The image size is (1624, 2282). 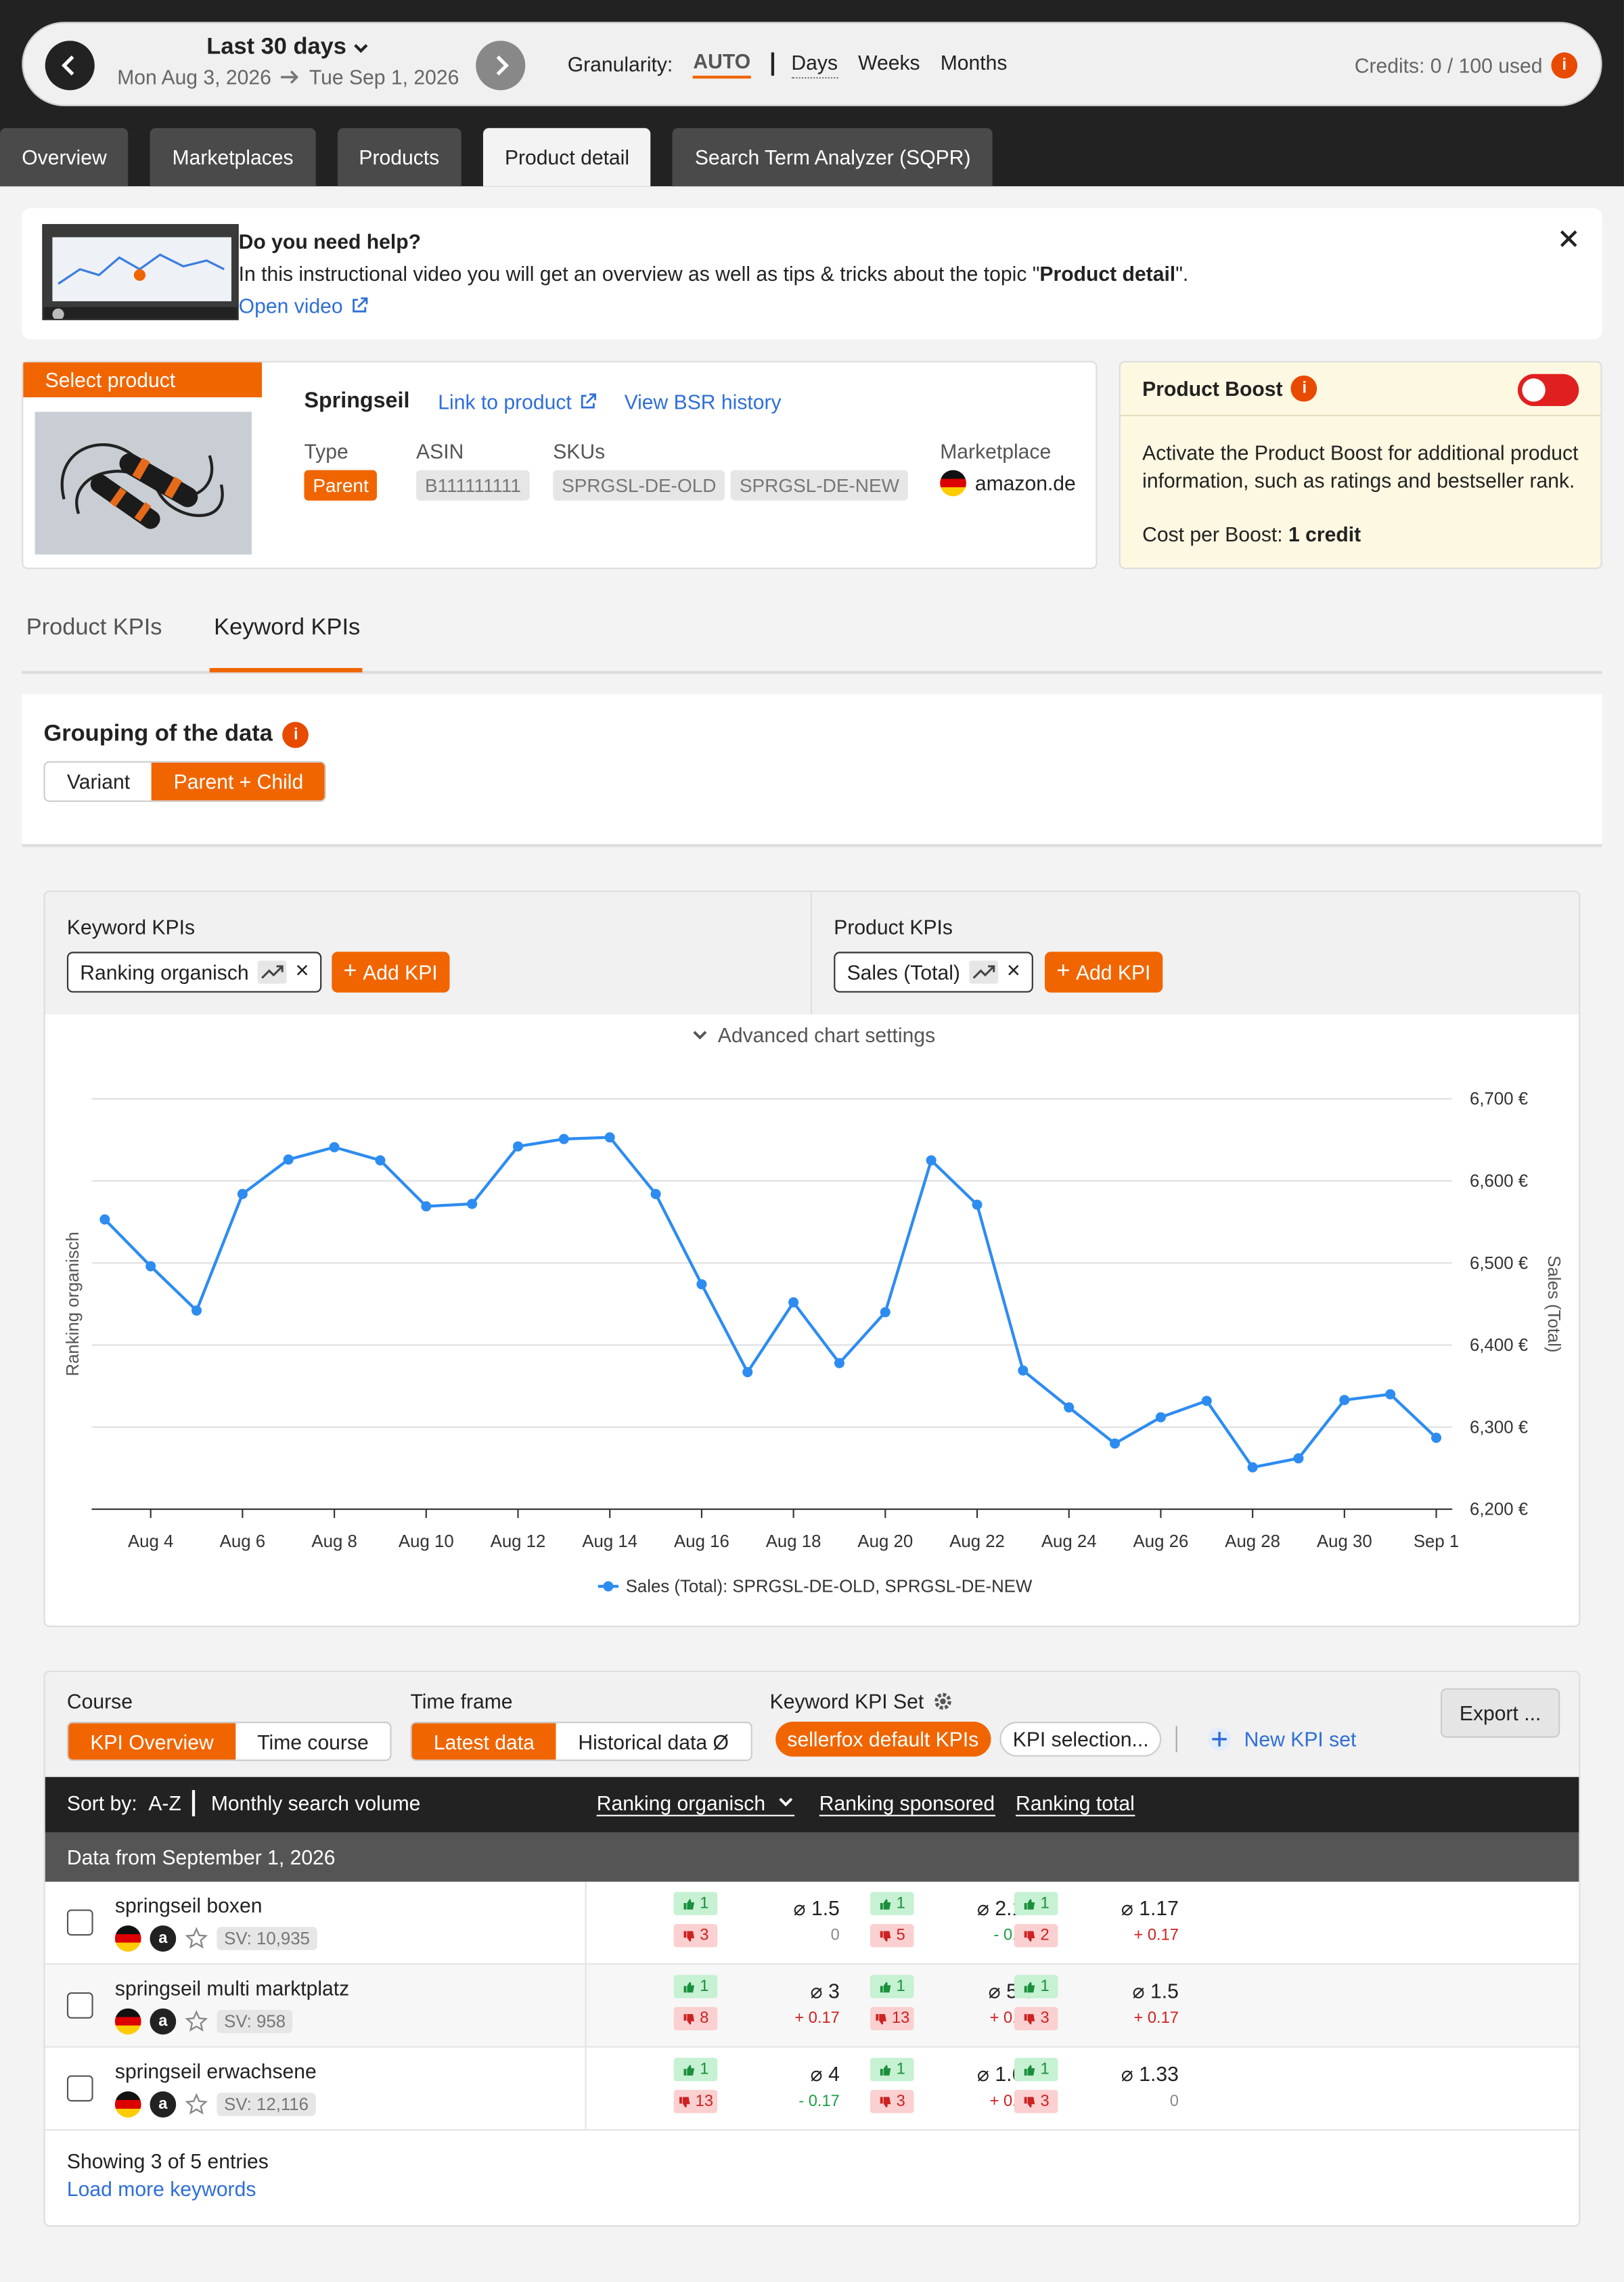 I want to click on column-ranking-total: Ranking total, so click(x=1075, y=1803).